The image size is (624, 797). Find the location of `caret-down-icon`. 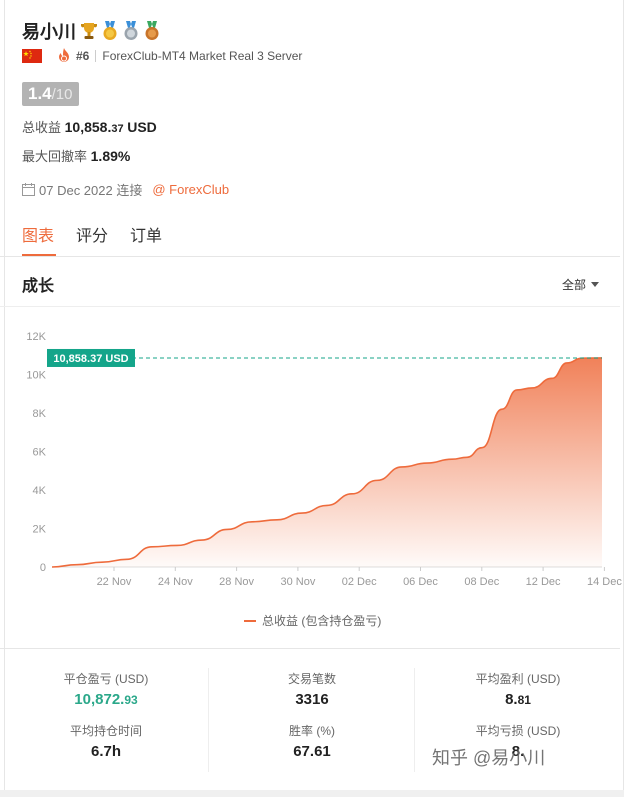

caret-down-icon is located at coordinates (595, 284).